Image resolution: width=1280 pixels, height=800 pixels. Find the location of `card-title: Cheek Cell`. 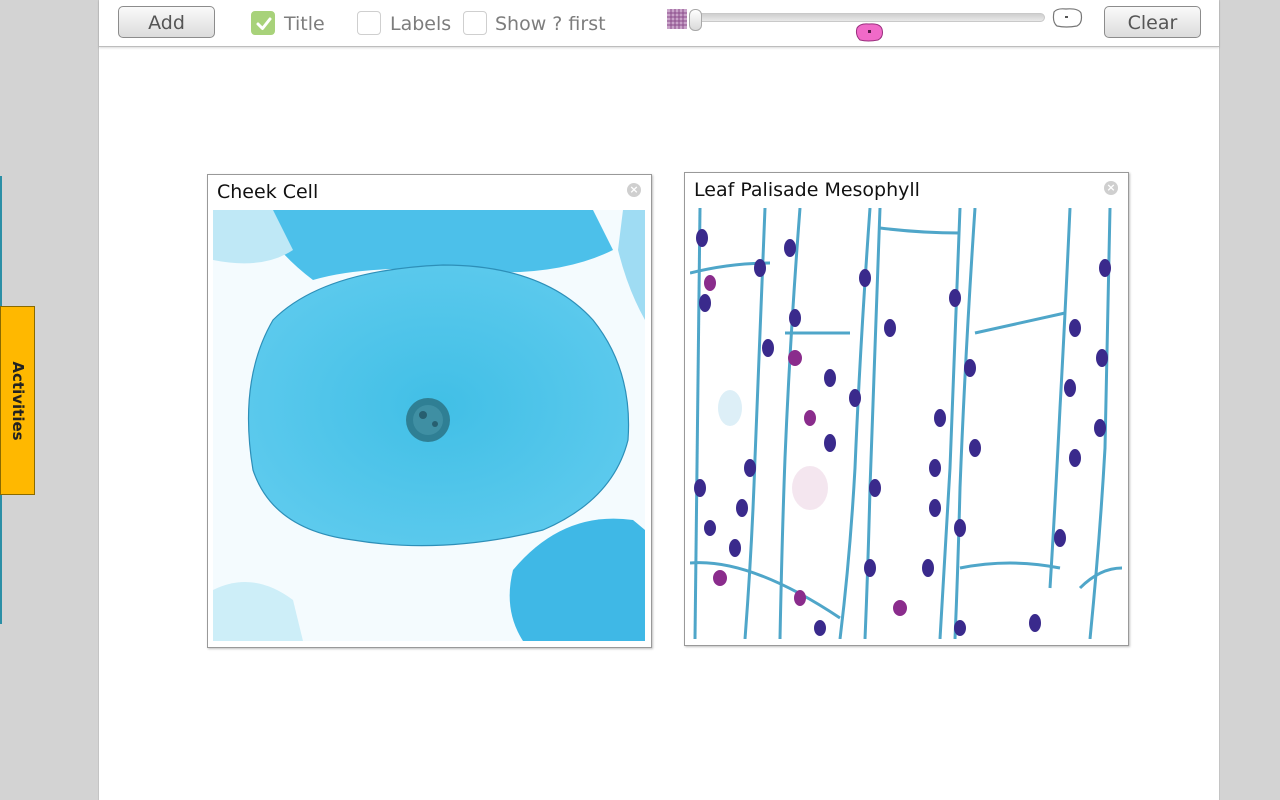

card-title: Cheek Cell is located at coordinates (268, 192).